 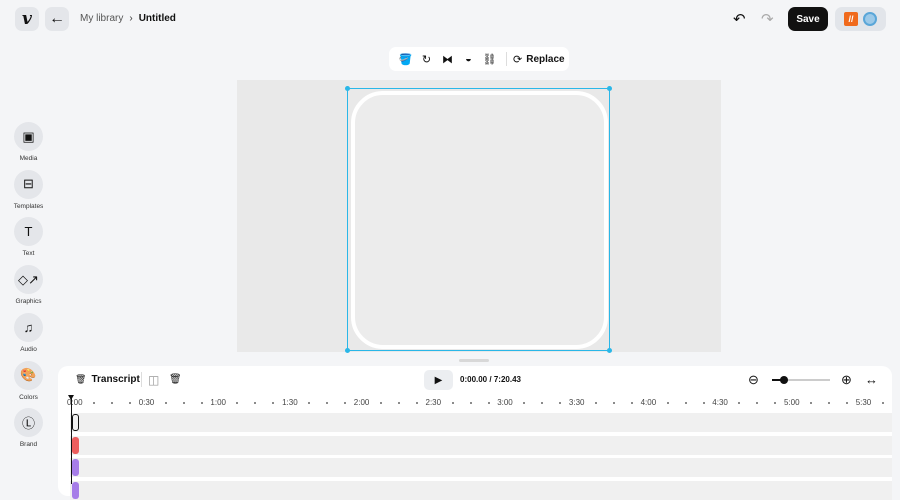 What do you see at coordinates (846, 380) in the screenshot?
I see `zoom-in-button: ⊕` at bounding box center [846, 380].